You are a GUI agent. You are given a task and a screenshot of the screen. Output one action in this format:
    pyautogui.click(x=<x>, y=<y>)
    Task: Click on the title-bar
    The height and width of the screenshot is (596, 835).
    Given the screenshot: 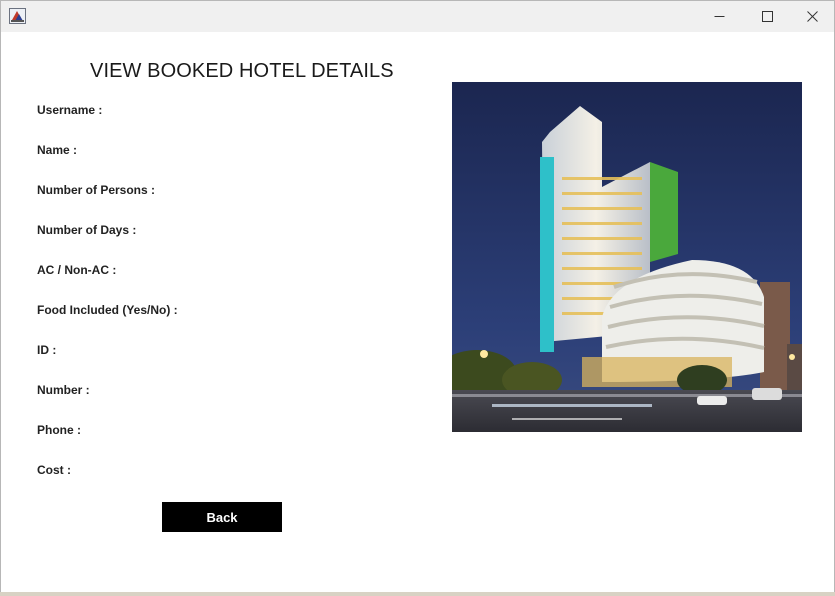 What is the action you would take?
    pyautogui.click(x=417, y=16)
    